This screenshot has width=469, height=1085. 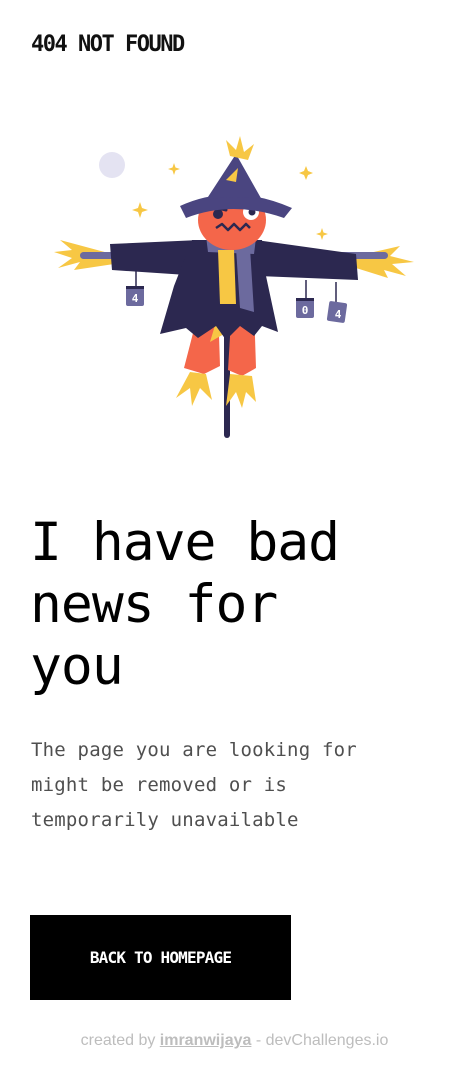 I want to click on headline-line: I have bad, so click(x=185, y=542).